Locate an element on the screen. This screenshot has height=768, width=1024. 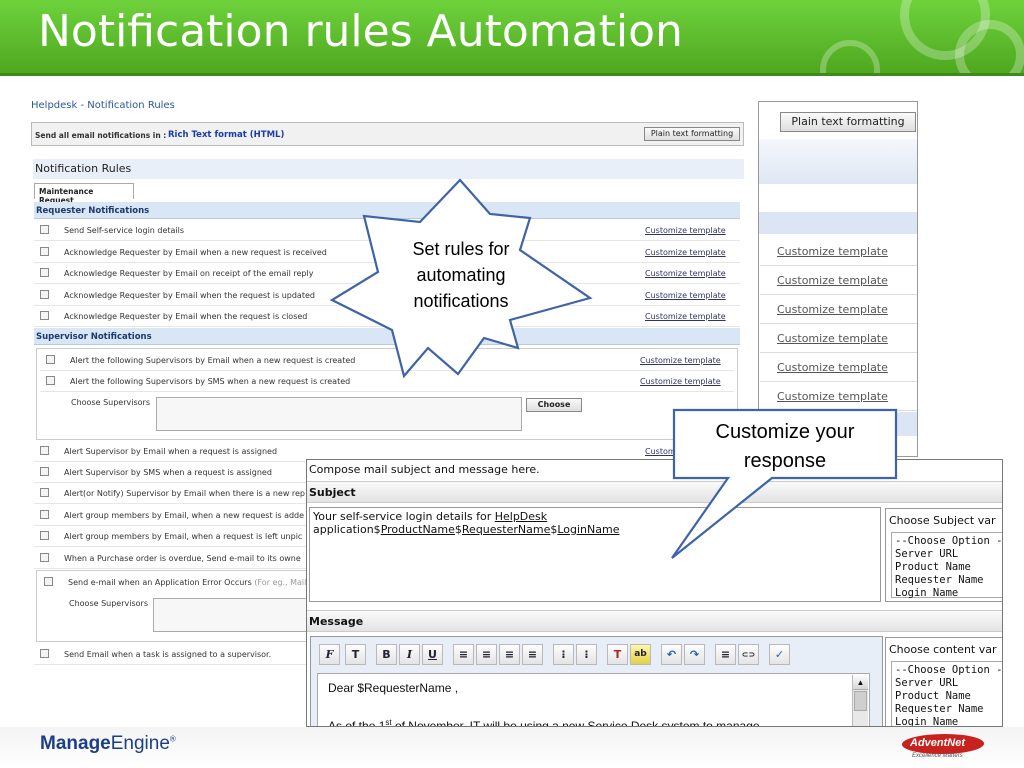
choose-button: Choose is located at coordinates (554, 405).